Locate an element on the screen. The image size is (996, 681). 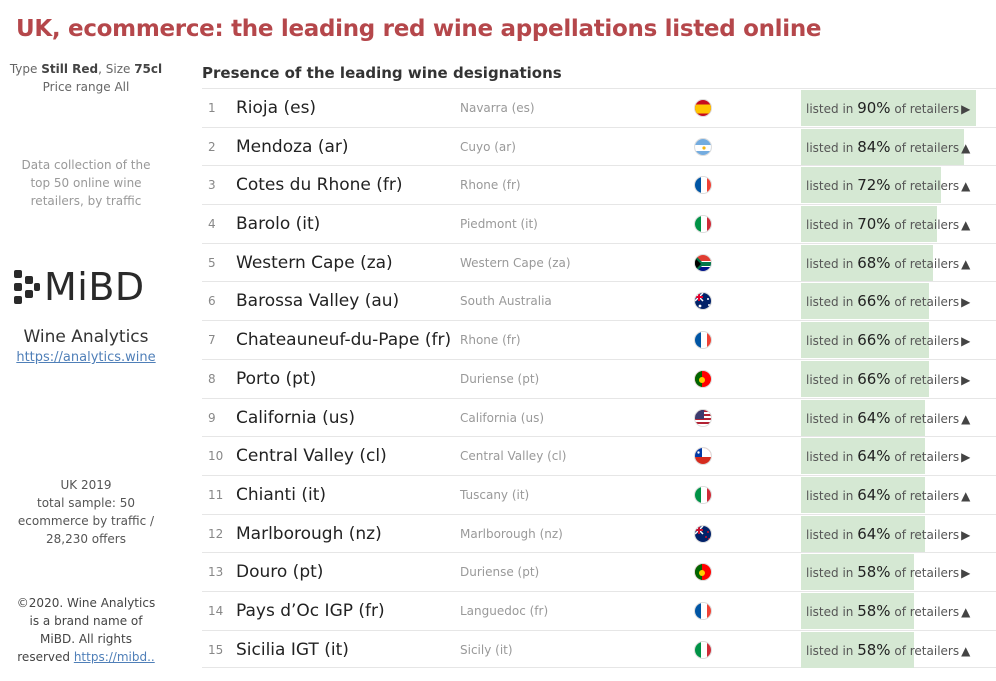
region-name: Rhone (fr) is located at coordinates (490, 340).